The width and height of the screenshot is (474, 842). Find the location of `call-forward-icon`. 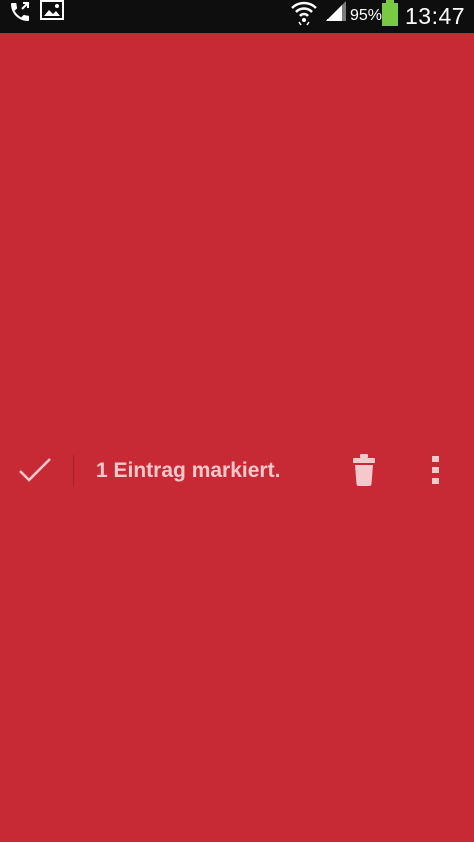

call-forward-icon is located at coordinates (20, 14).